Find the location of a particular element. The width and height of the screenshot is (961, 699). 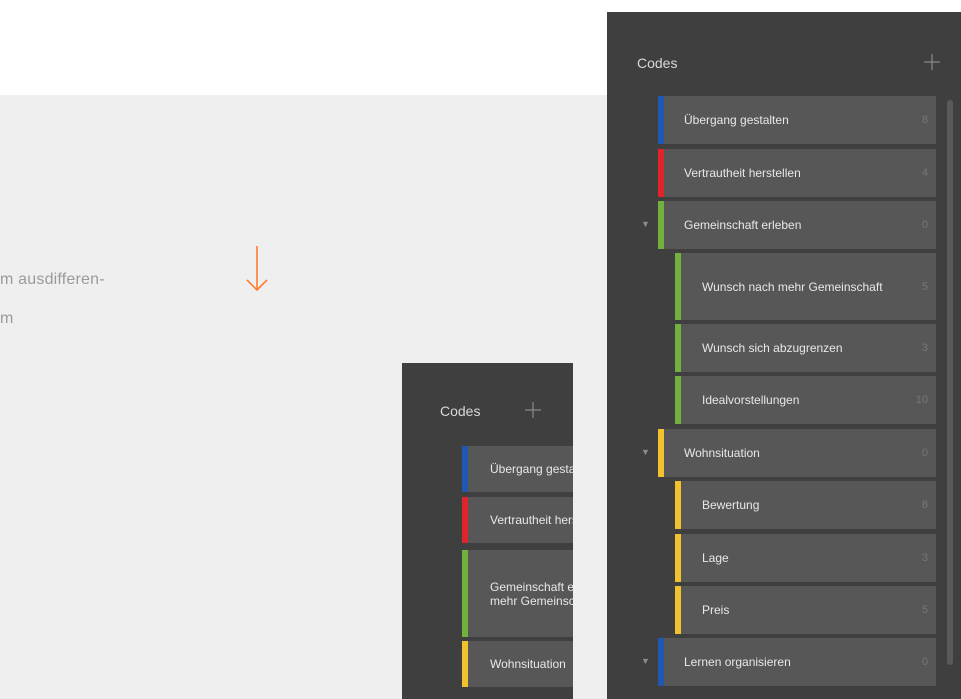

code-label: Lage is located at coordinates (715, 558).